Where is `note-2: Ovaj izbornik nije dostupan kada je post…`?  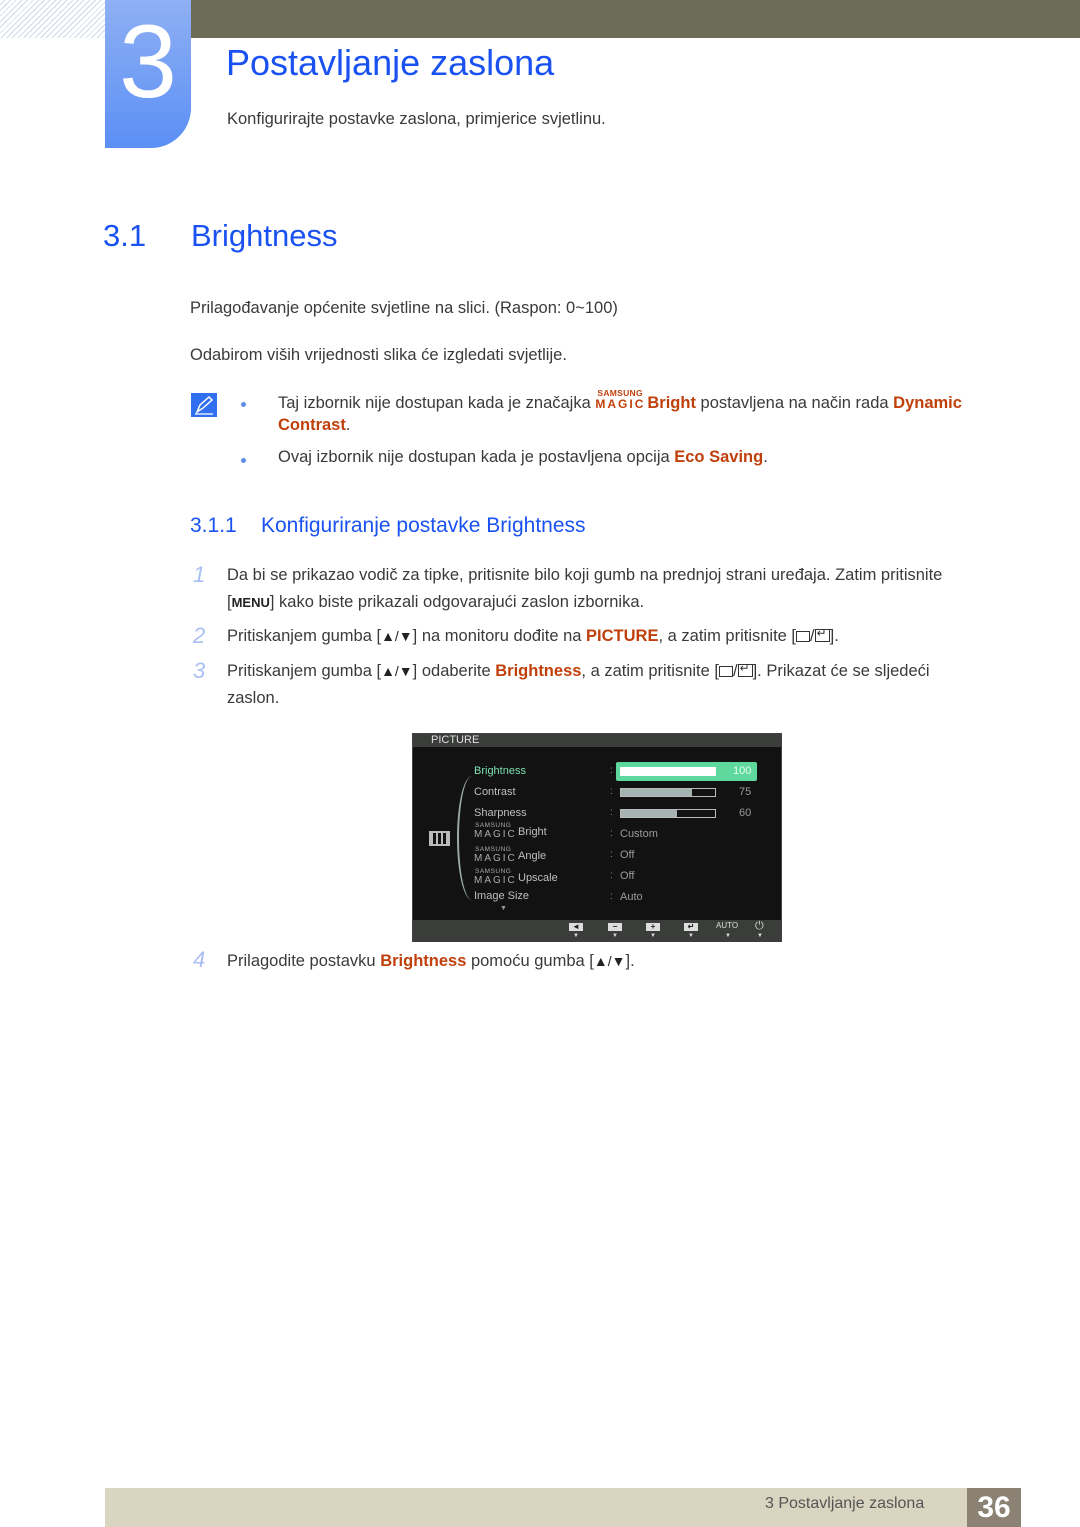
note-2: Ovaj izbornik nije dostupan kada je post… is located at coordinates (523, 457).